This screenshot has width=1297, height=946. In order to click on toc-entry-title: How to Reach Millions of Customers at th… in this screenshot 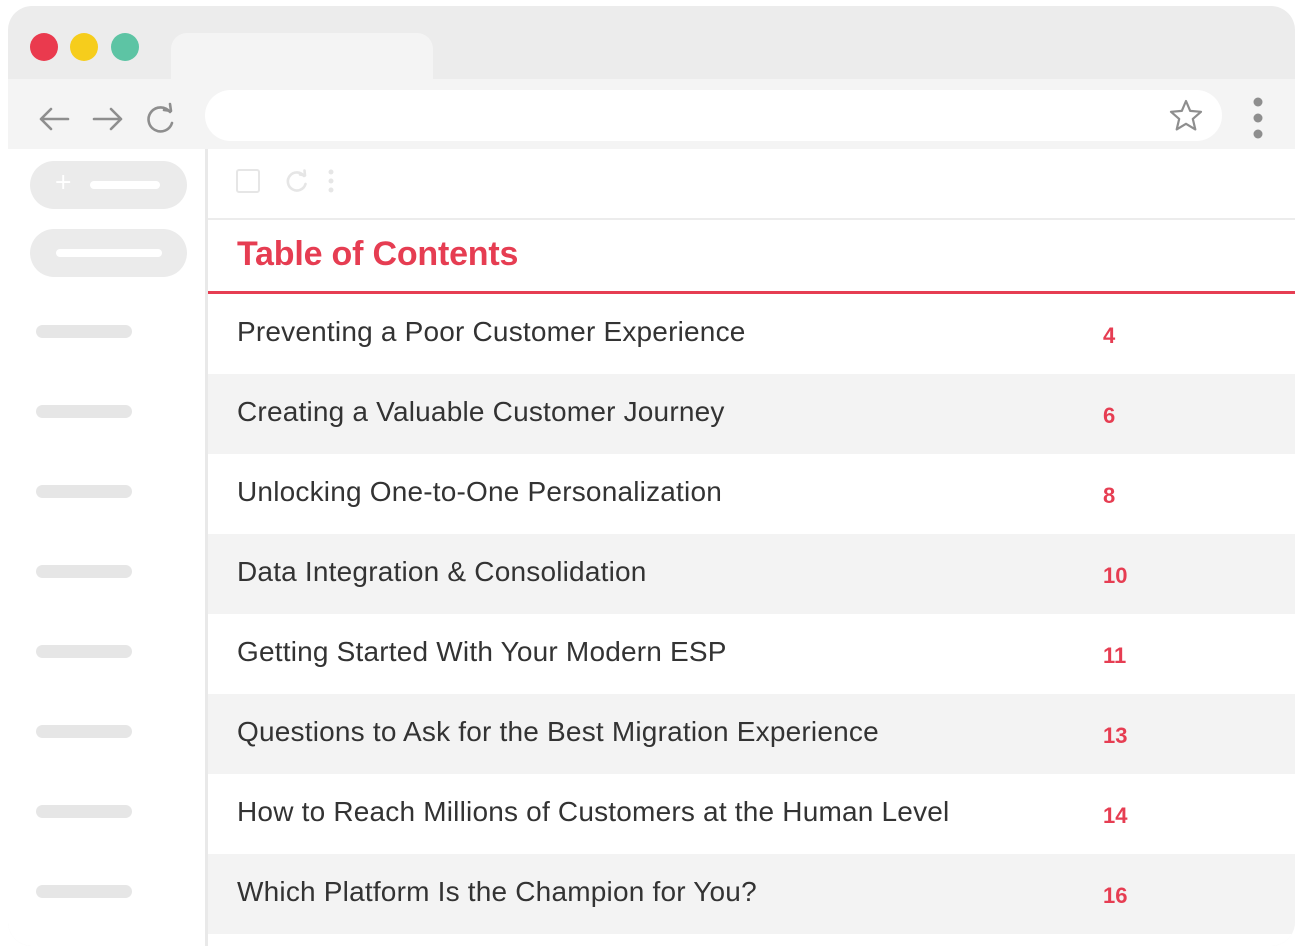, I will do `click(593, 811)`.